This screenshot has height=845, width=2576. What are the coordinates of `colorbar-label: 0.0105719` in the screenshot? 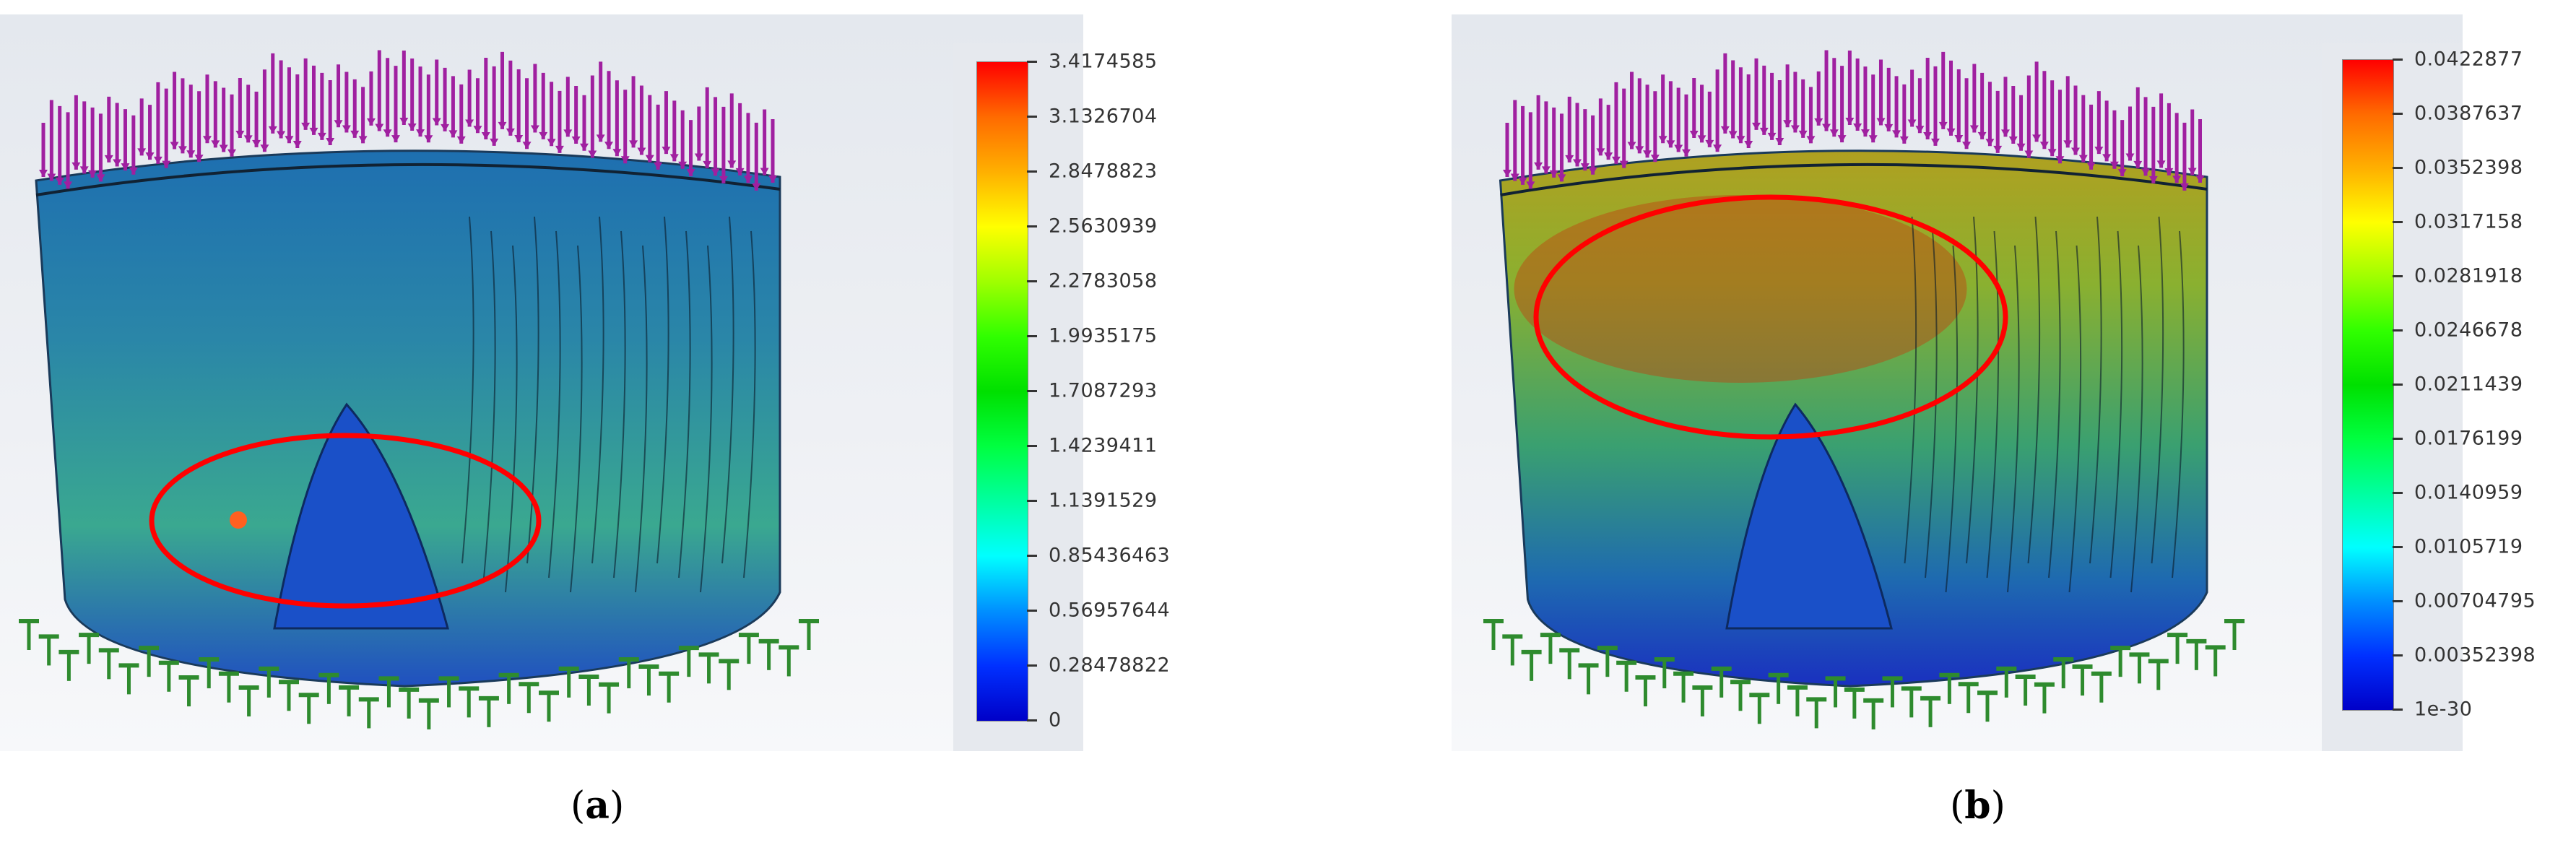 It's located at (2468, 546).